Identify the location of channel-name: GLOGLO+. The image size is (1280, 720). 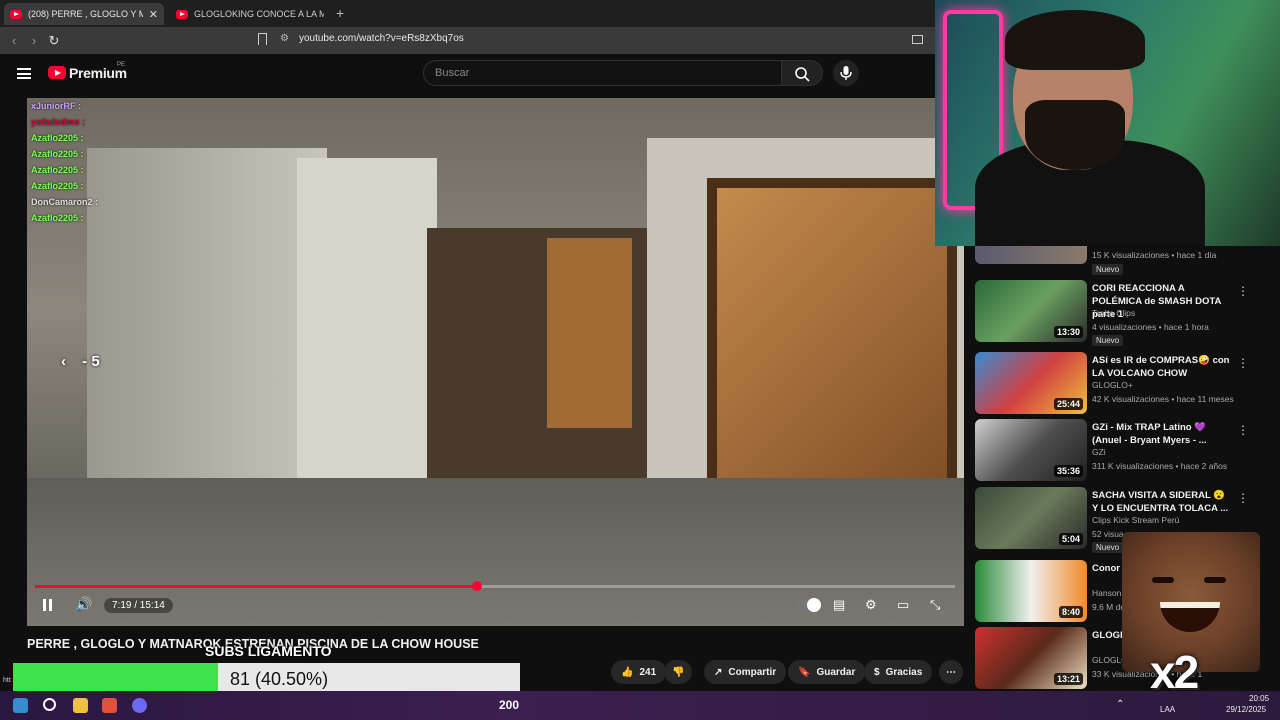
(1112, 385).